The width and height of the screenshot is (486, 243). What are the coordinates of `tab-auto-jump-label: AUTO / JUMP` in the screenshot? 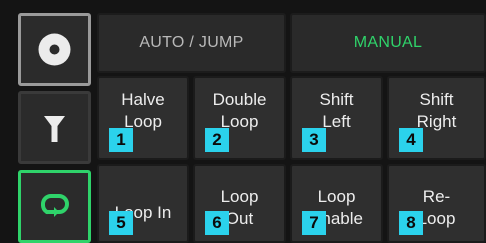 It's located at (191, 42).